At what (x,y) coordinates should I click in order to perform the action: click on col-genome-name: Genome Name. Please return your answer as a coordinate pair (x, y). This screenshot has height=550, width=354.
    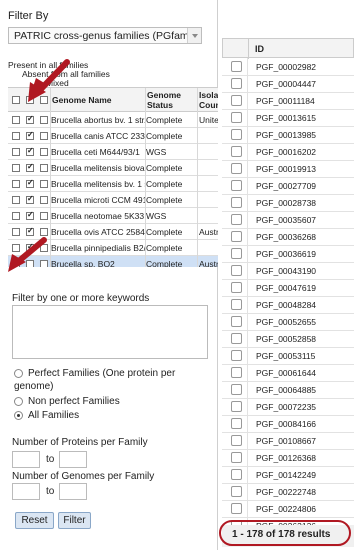
    Looking at the image, I should click on (98, 100).